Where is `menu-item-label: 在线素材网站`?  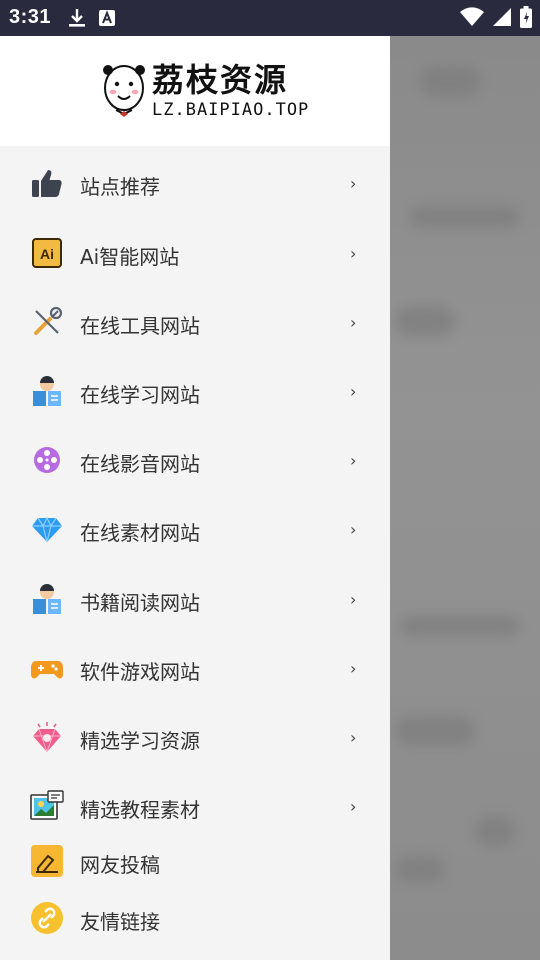
menu-item-label: 在线素材网站 is located at coordinates (140, 533).